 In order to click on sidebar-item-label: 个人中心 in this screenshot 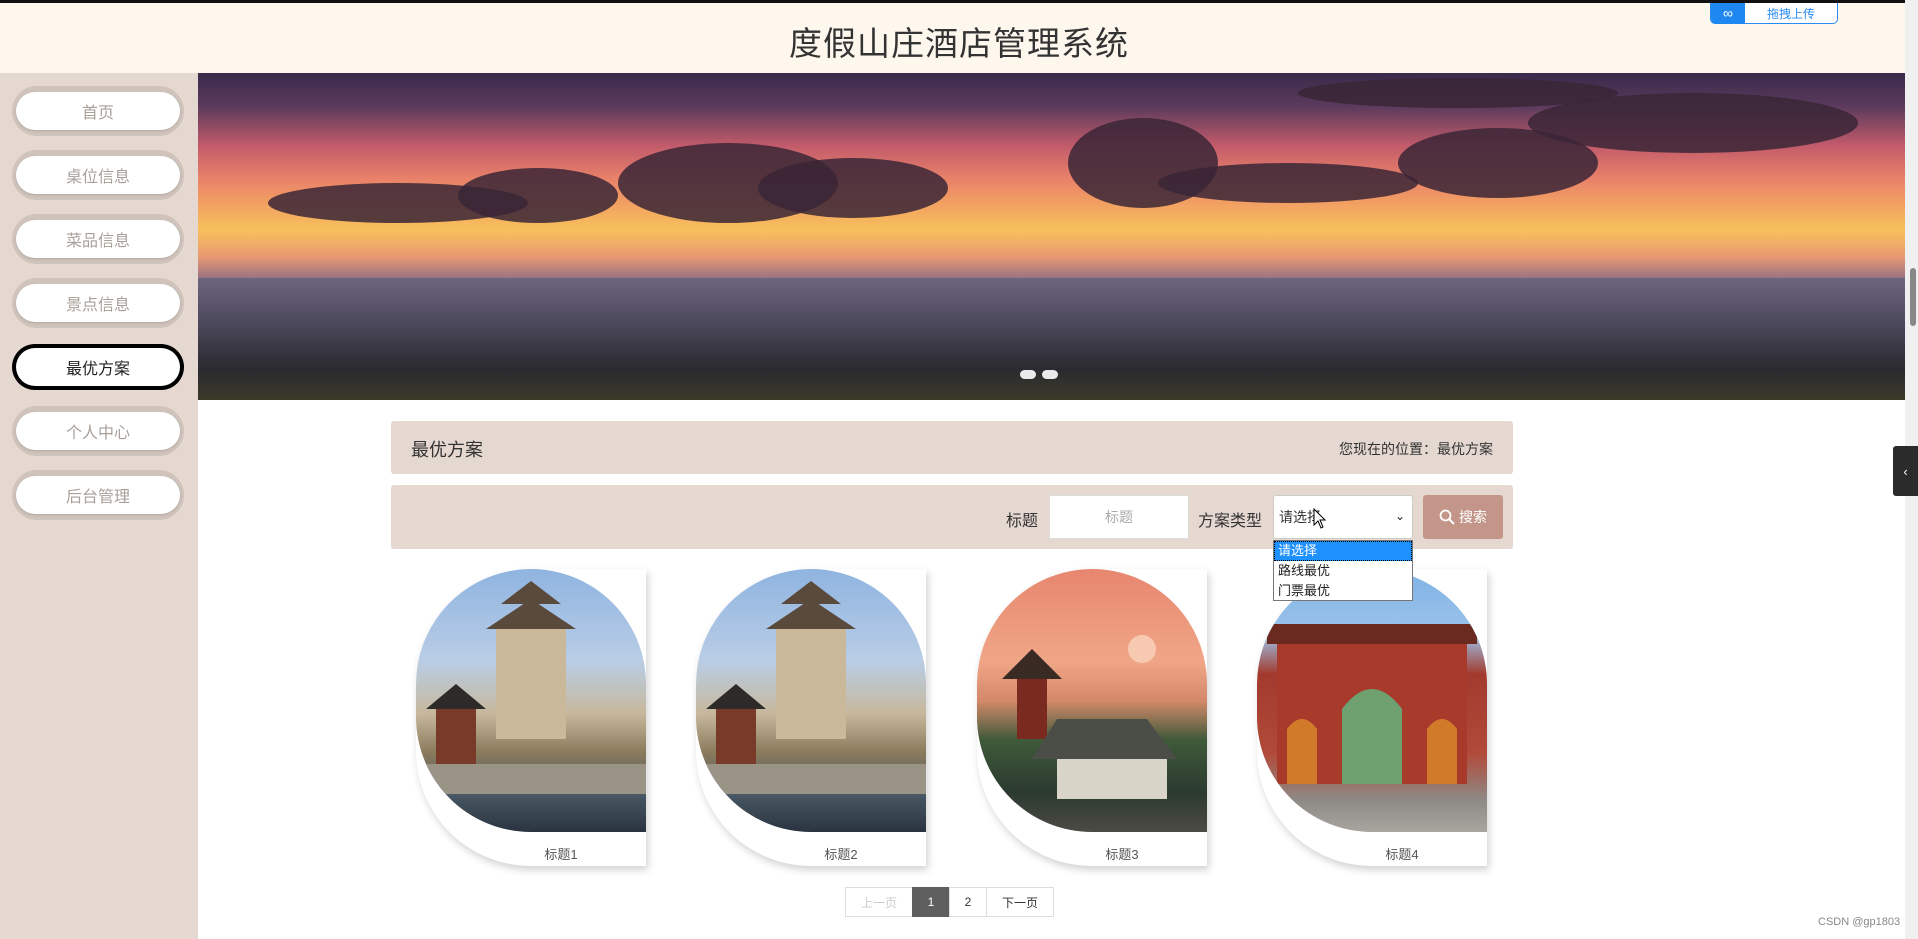, I will do `click(98, 431)`.